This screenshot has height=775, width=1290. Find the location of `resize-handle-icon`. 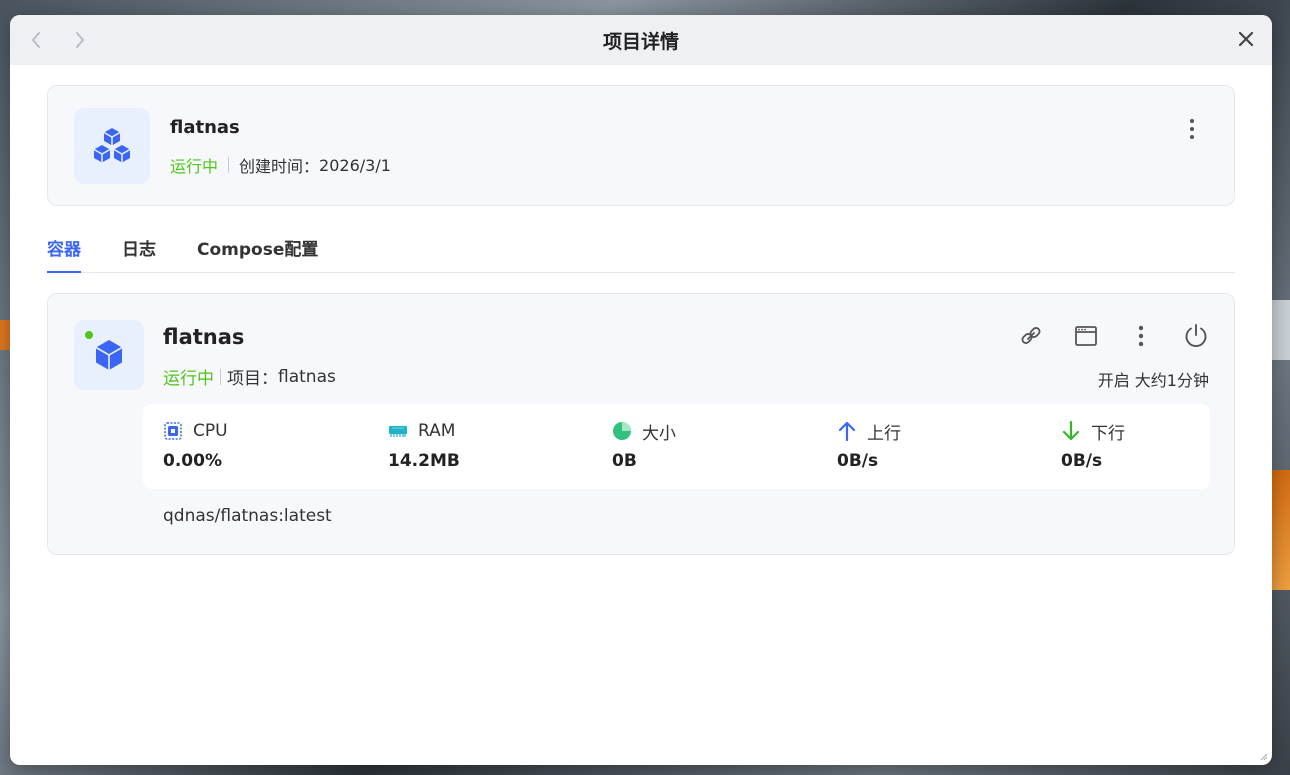

resize-handle-icon is located at coordinates (1263, 756).